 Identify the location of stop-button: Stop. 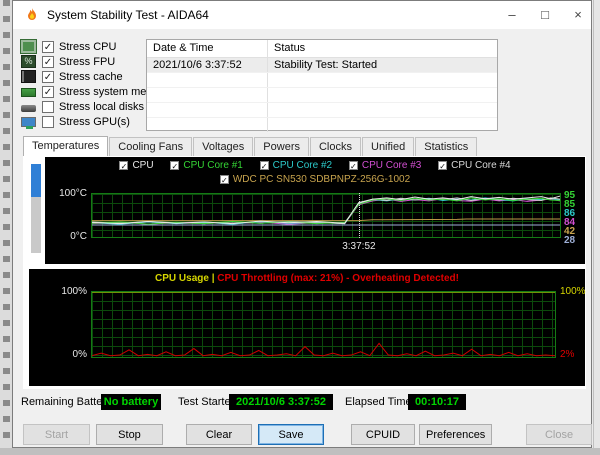
(129, 434).